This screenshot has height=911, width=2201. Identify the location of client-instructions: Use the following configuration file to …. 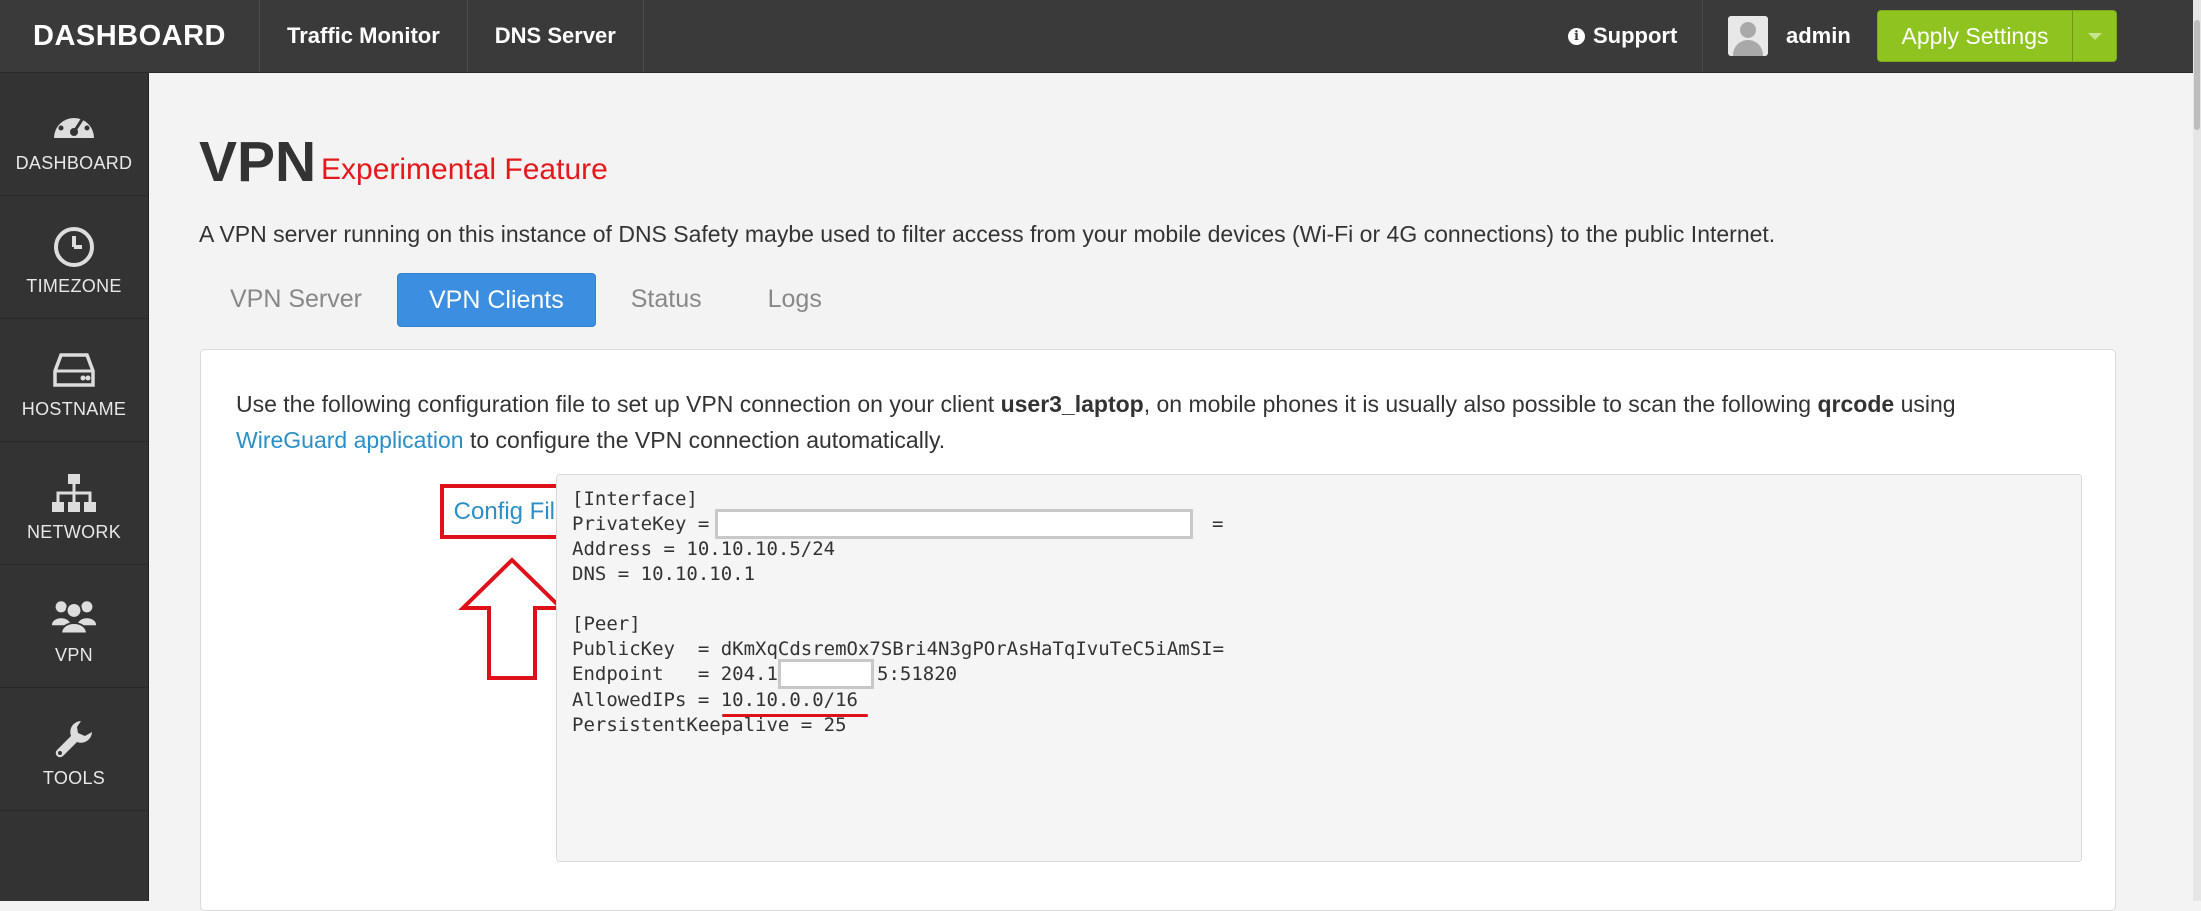
(1161, 422).